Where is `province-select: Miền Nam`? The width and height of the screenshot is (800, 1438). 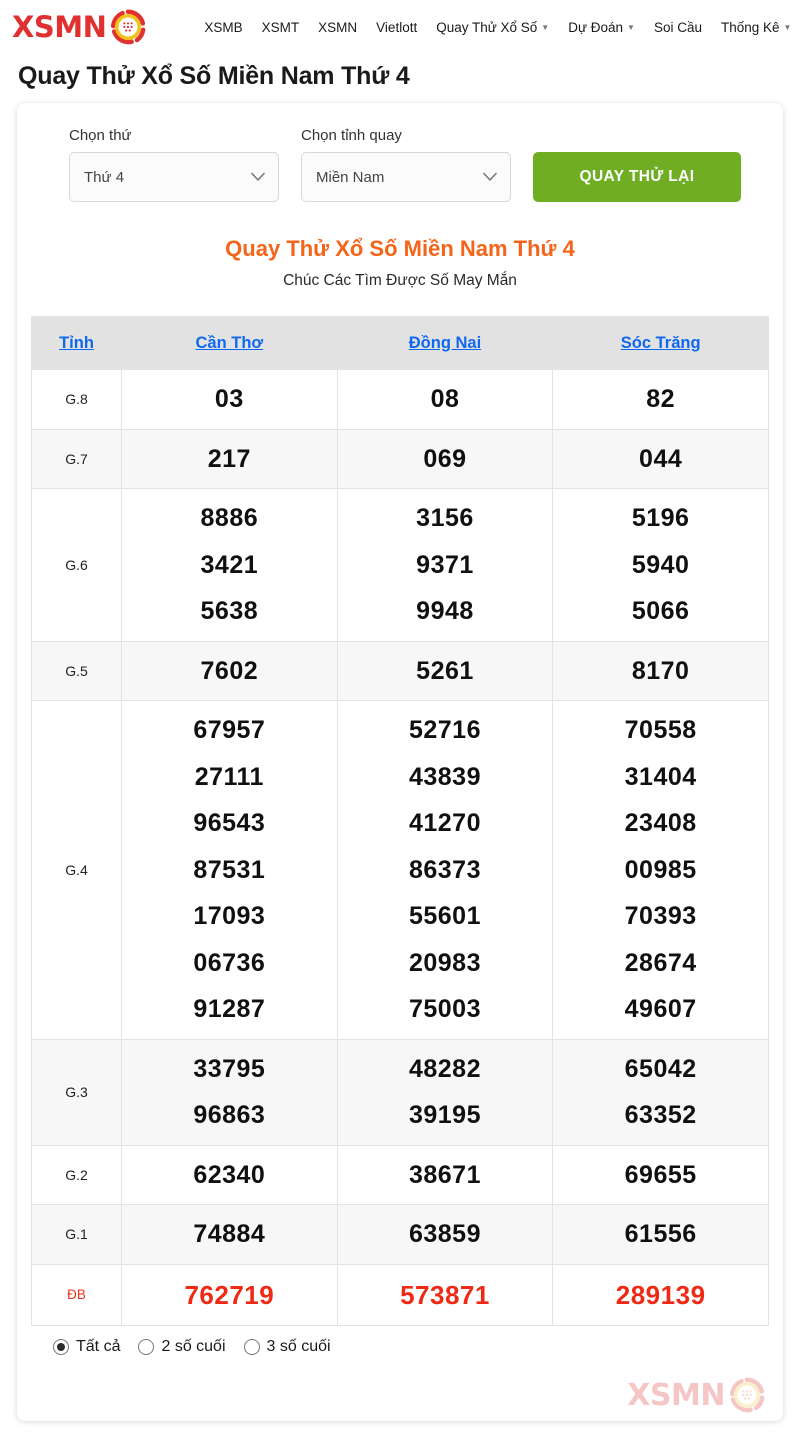 province-select: Miền Nam is located at coordinates (406, 177).